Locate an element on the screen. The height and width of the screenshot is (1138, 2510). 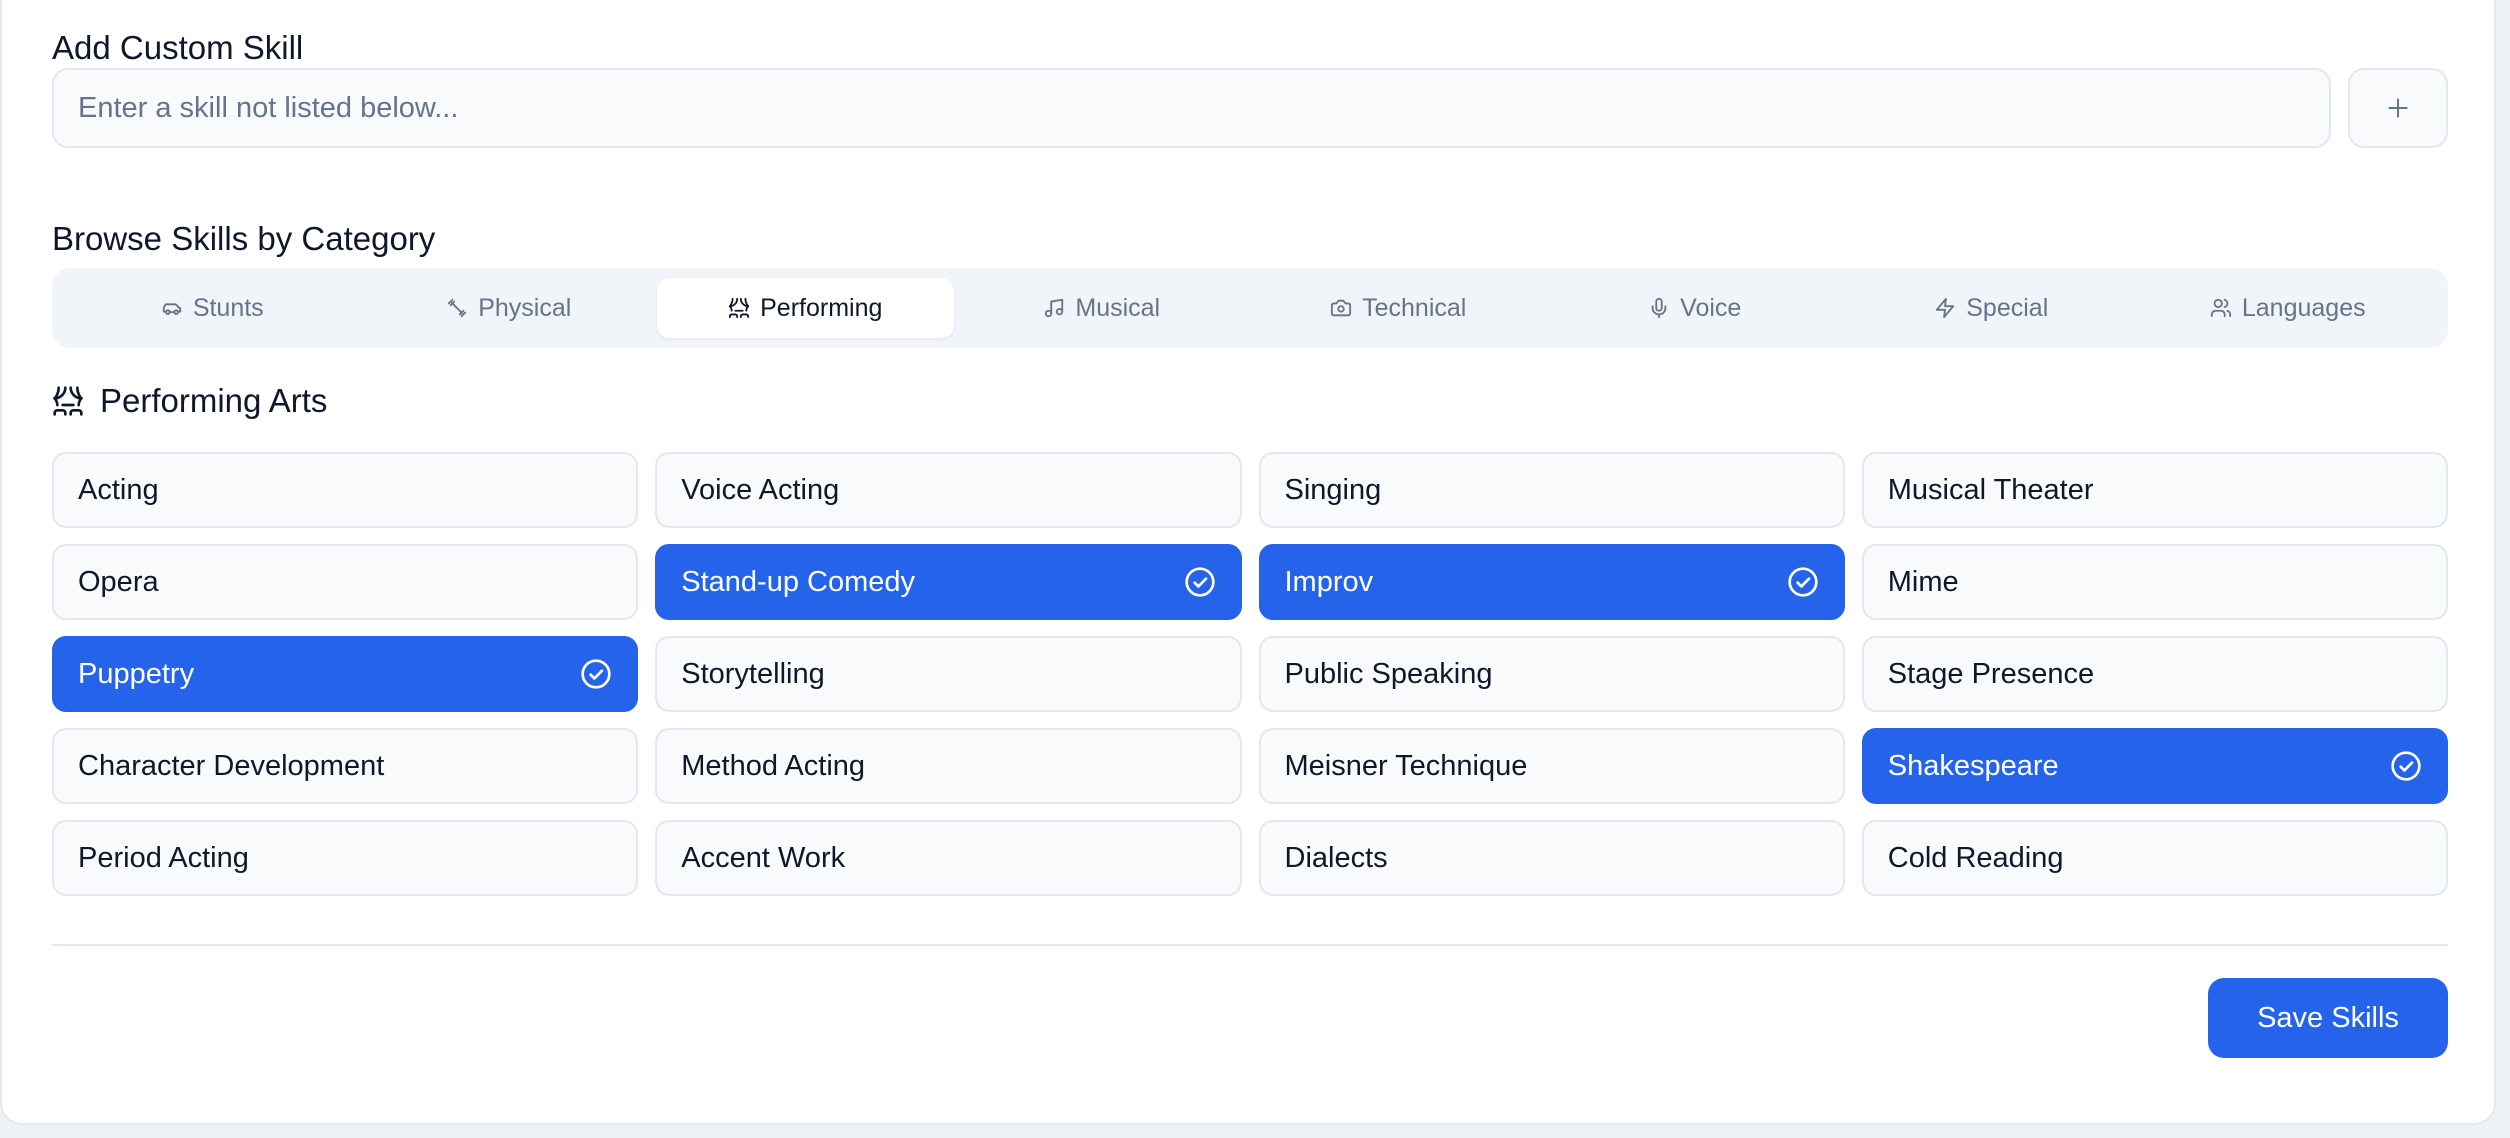
tab-label: Stunts is located at coordinates (228, 307).